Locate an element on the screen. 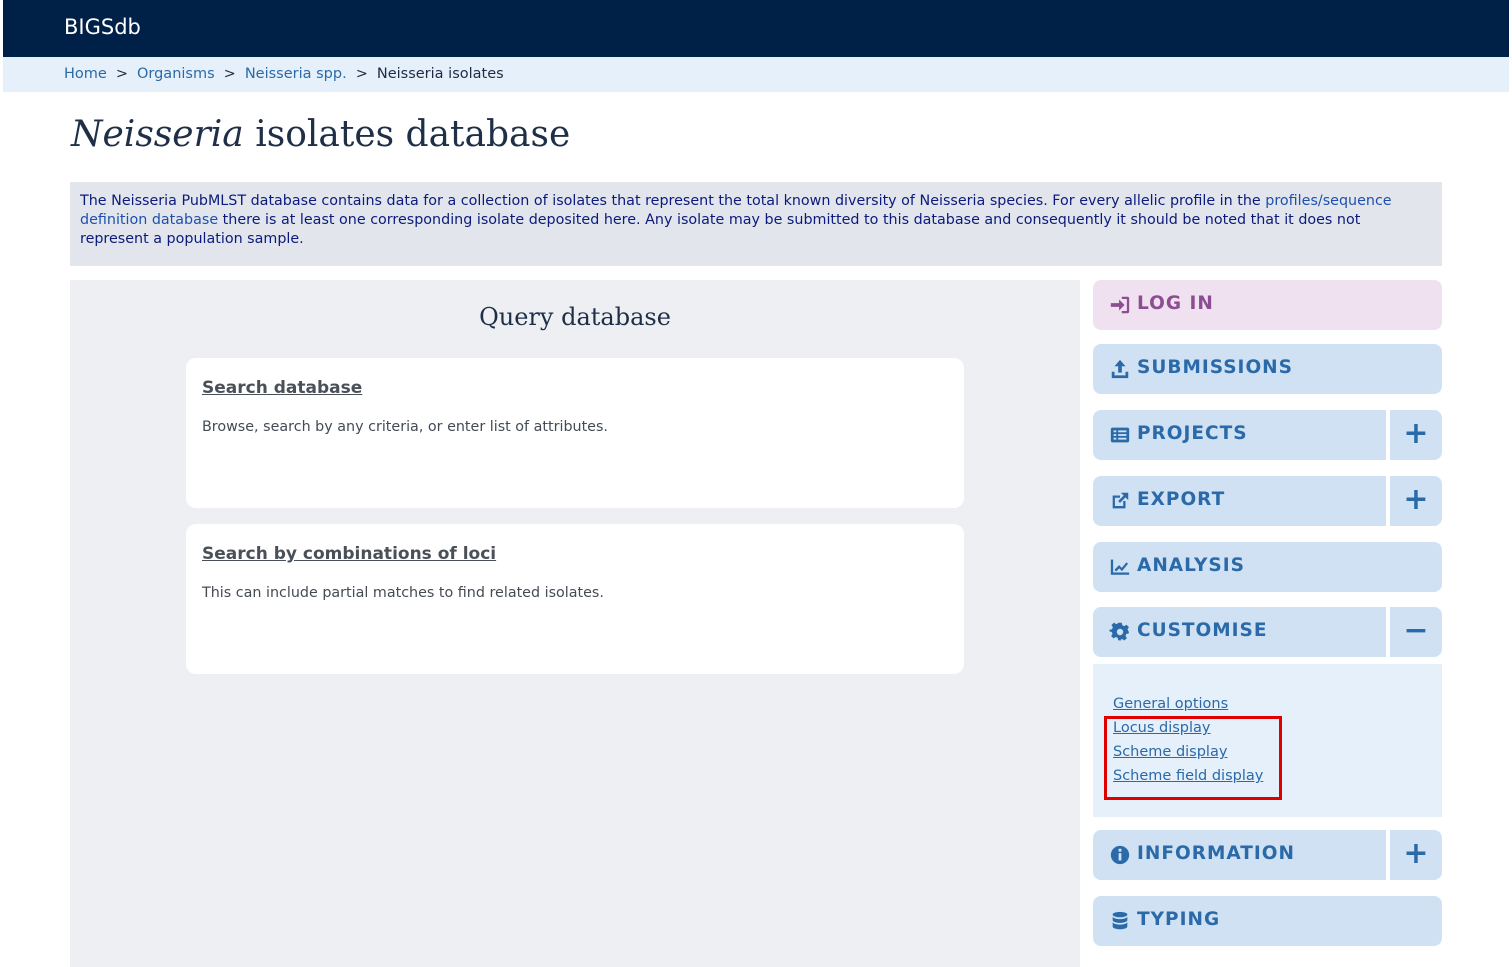 Image resolution: width=1512 pixels, height=967 pixels. submissions-label: SUBMISSIONS is located at coordinates (1215, 367).